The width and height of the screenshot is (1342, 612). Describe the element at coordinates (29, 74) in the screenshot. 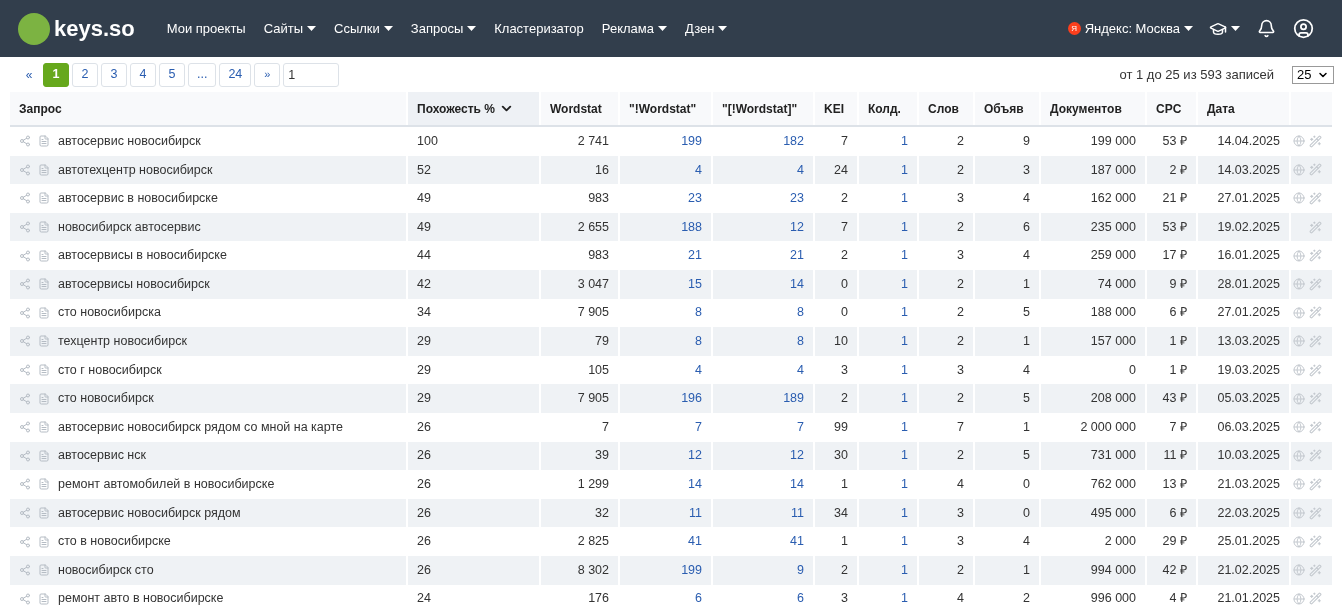

I see `previous-page-link: «` at that location.